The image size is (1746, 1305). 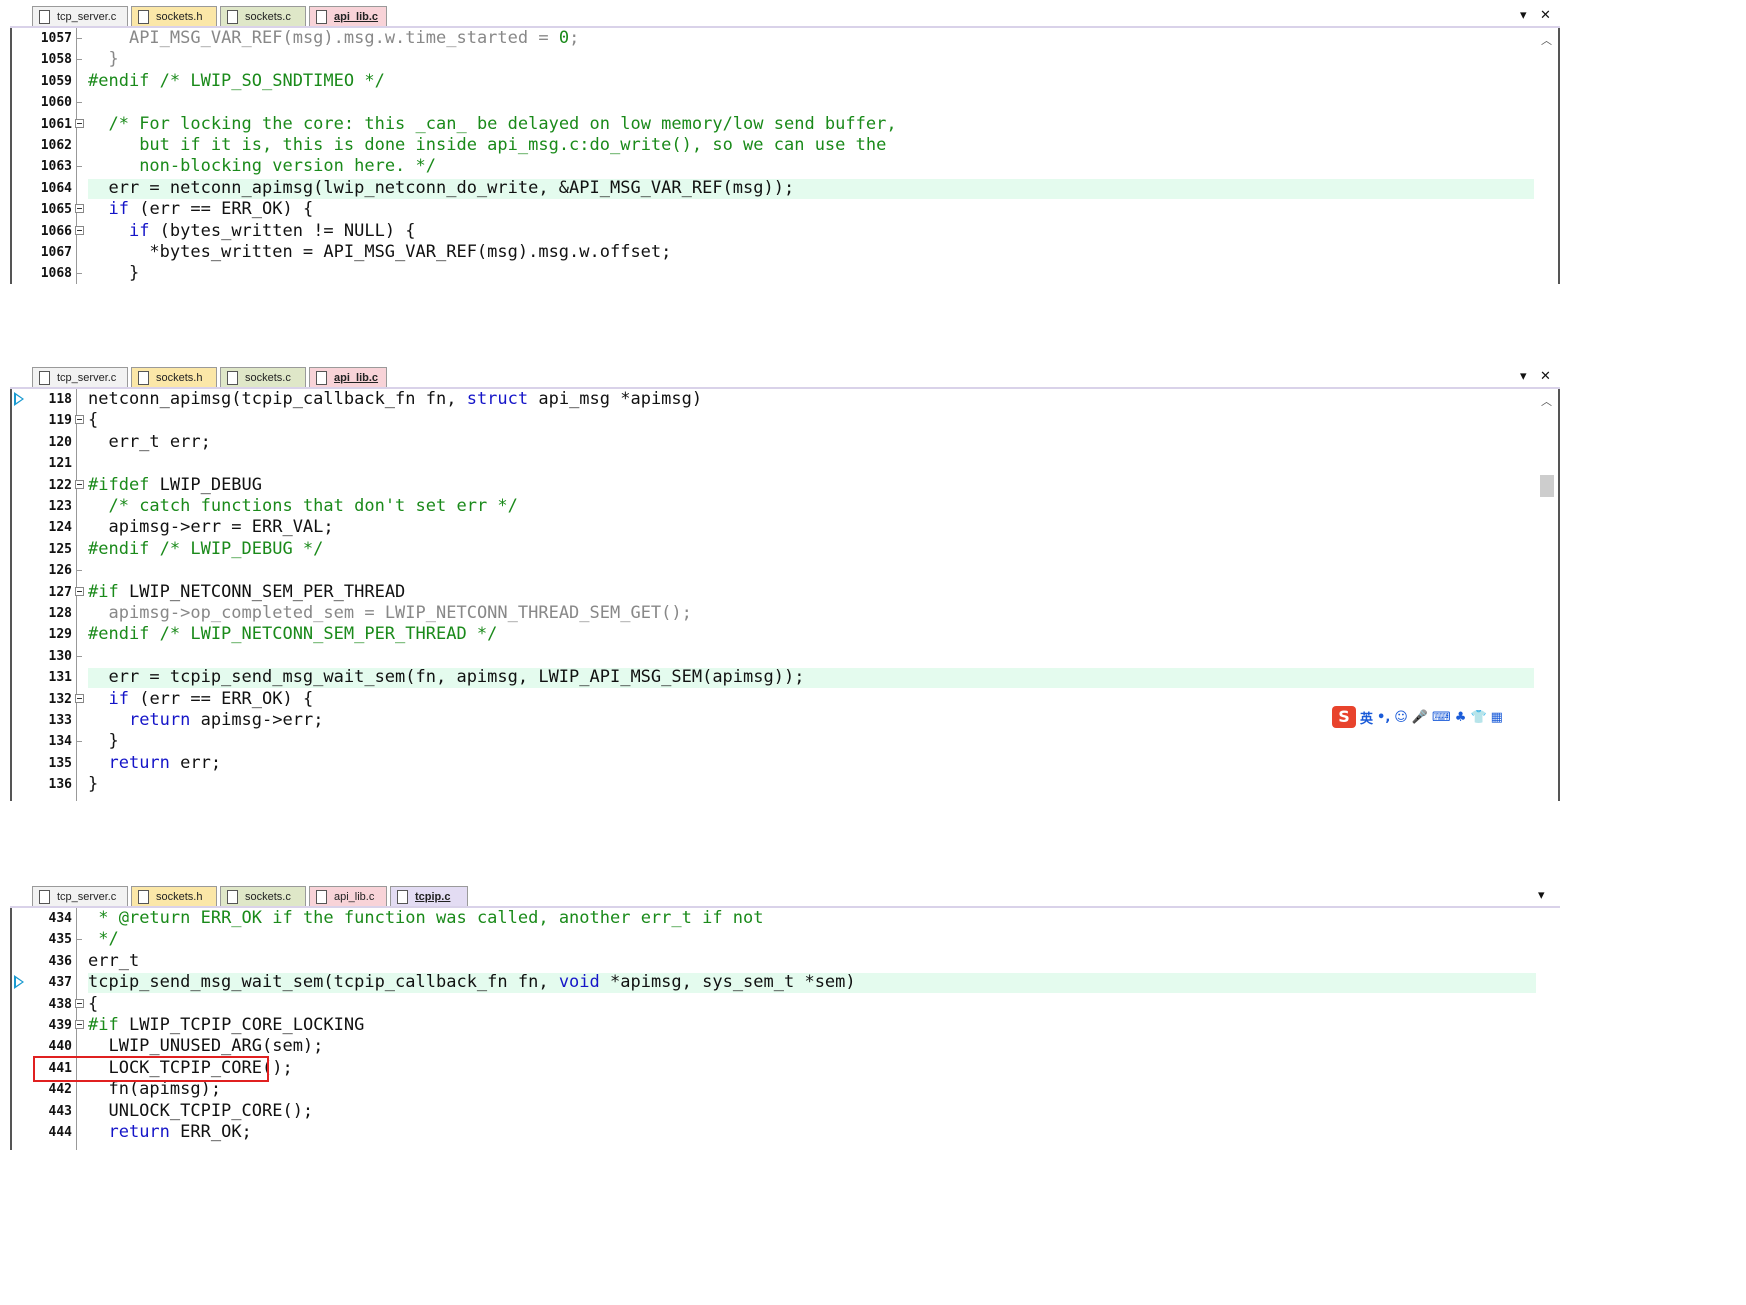 I want to click on code-line: 1065 if (err == ERR_OK) {, so click(x=773, y=209).